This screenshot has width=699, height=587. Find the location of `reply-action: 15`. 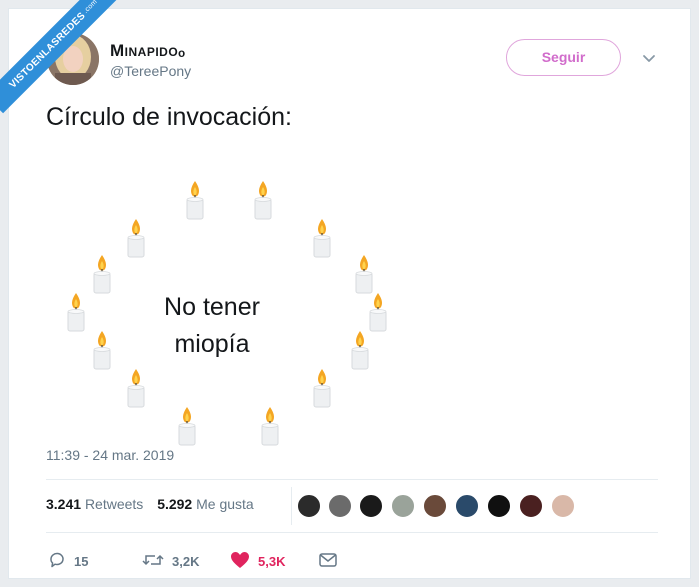

reply-action: 15 is located at coordinates (68, 561).